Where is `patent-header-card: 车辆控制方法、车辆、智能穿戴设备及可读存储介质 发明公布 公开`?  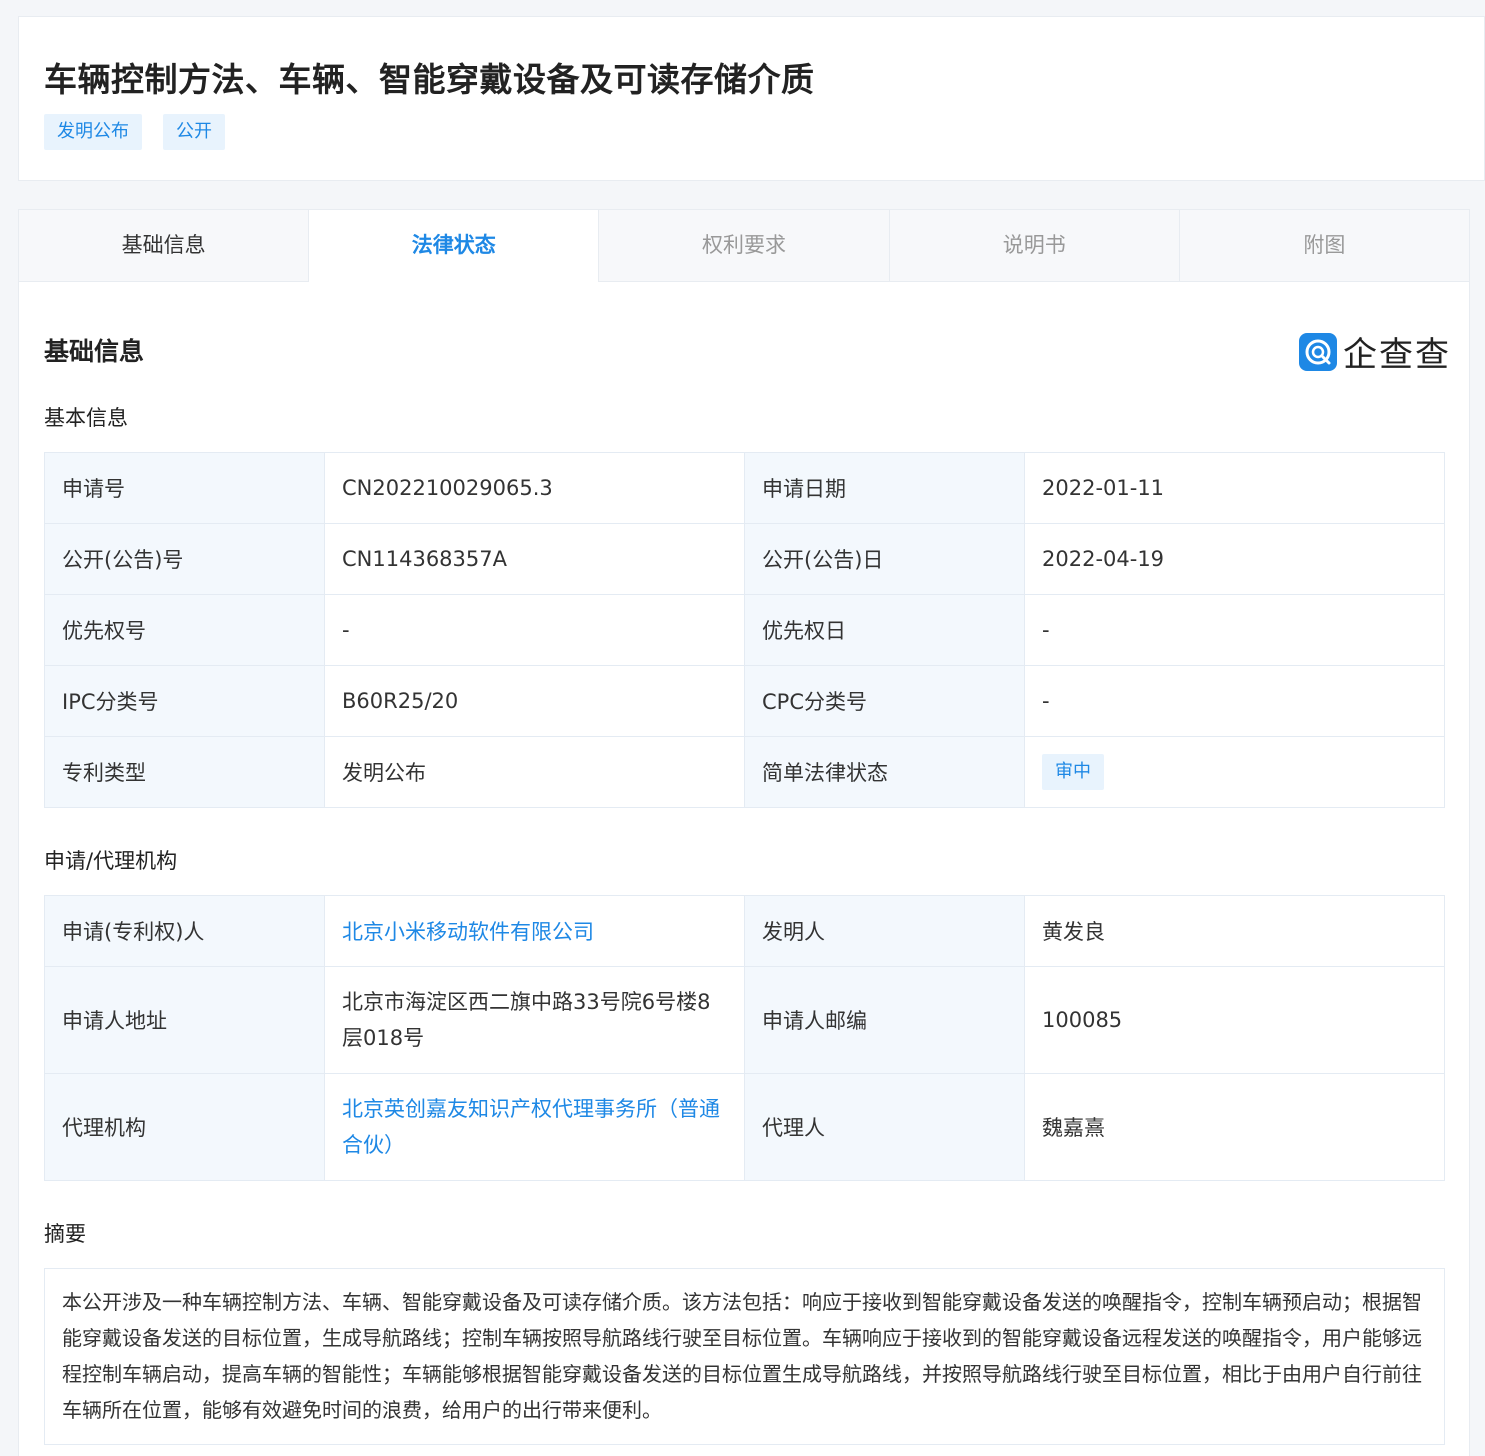
patent-header-card: 车辆控制方法、车辆、智能穿戴设备及可读存储介质 发明公布 公开 is located at coordinates (751, 98).